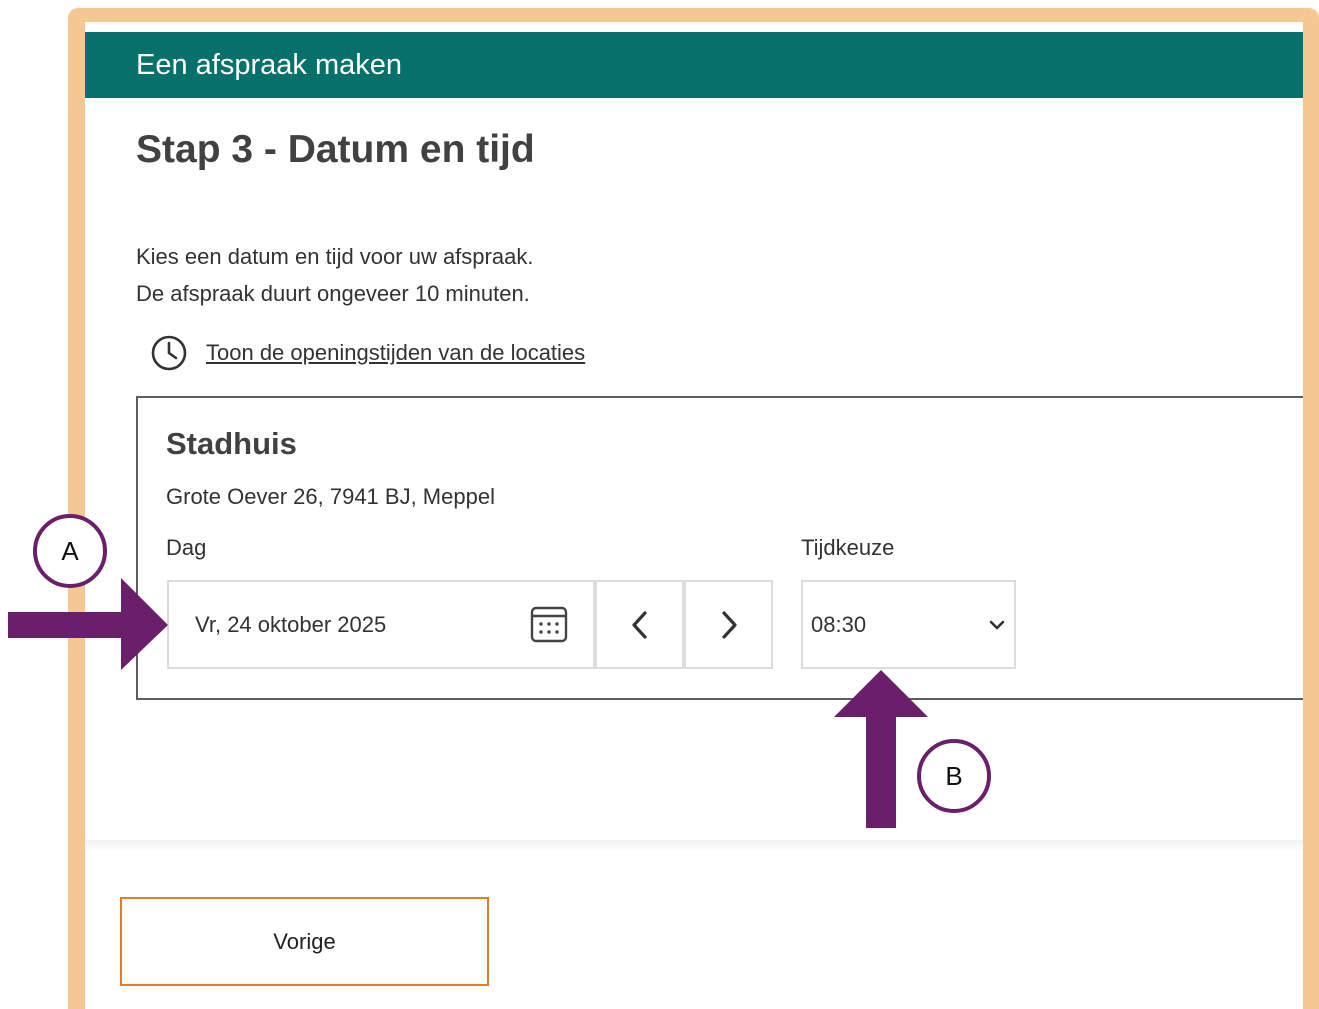 The image size is (1319, 1009). I want to click on intro-line-1: Kies een datum en tijd voor uw afspraak., so click(335, 256).